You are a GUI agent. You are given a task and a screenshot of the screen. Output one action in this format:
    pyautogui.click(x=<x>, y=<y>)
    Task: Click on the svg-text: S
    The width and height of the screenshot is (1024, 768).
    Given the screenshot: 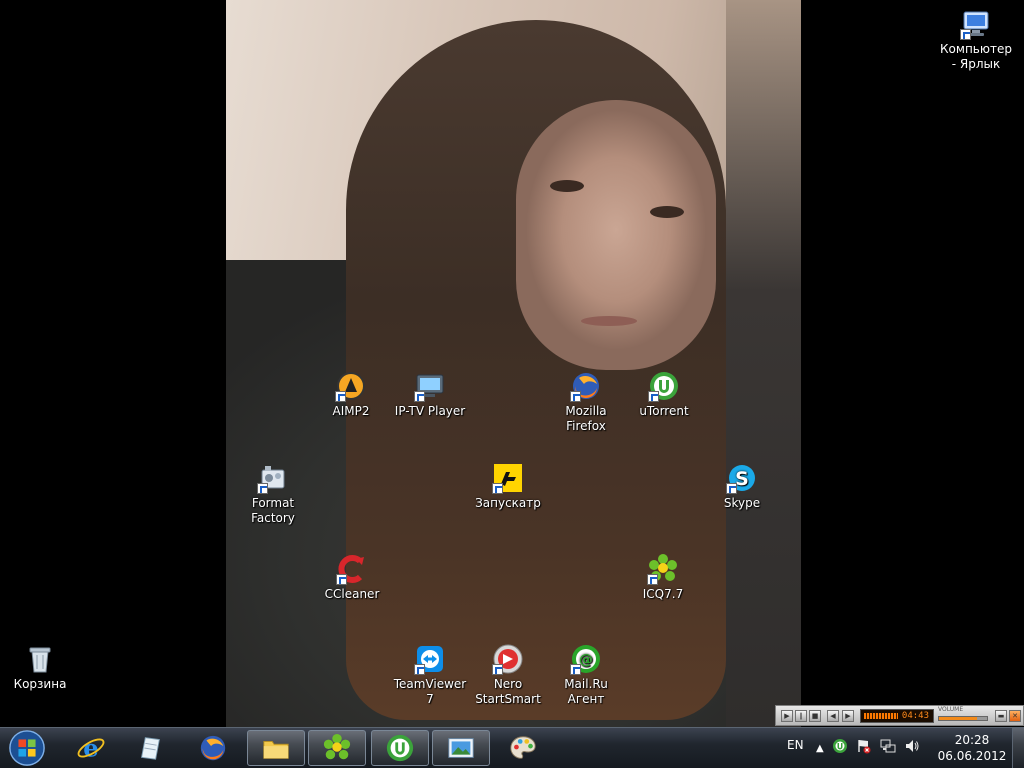 What is the action you would take?
    pyautogui.click(x=742, y=479)
    